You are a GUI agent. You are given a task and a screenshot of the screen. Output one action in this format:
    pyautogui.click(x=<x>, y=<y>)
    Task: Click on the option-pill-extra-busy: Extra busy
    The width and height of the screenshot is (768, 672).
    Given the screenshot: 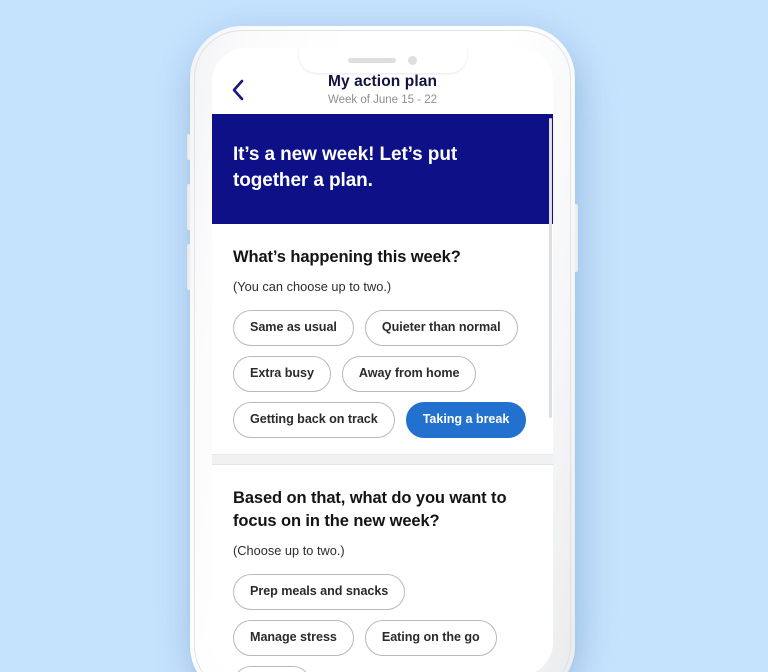 What is the action you would take?
    pyautogui.click(x=282, y=374)
    